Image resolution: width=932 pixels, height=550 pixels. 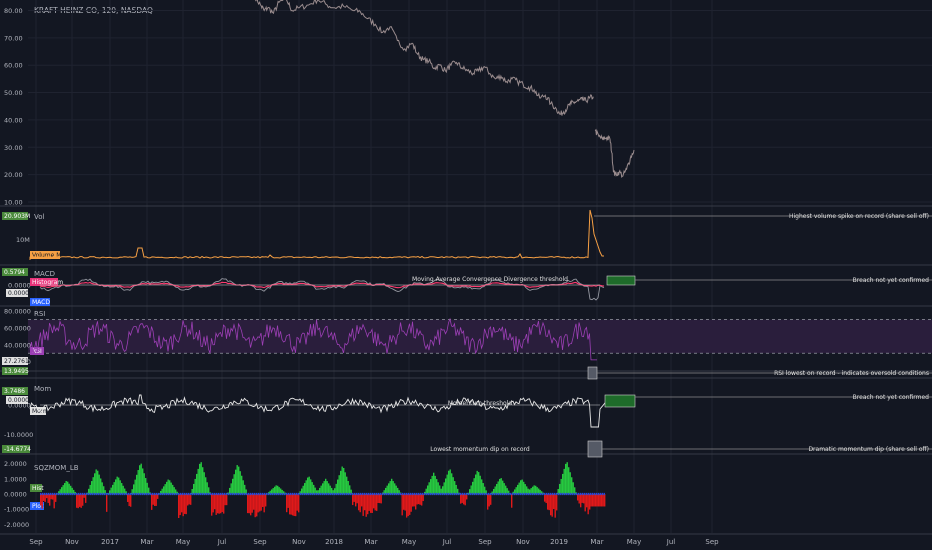 I want to click on volume-value-tag: 20.903M, so click(x=17, y=216).